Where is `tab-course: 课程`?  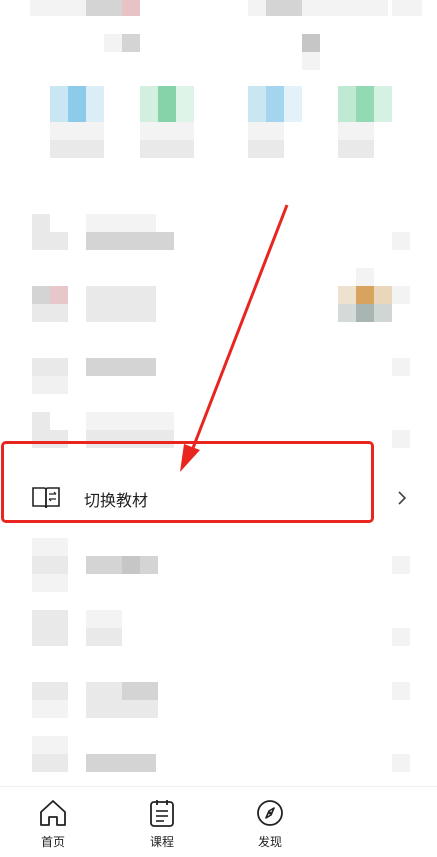
tab-course: 课程 is located at coordinates (162, 822).